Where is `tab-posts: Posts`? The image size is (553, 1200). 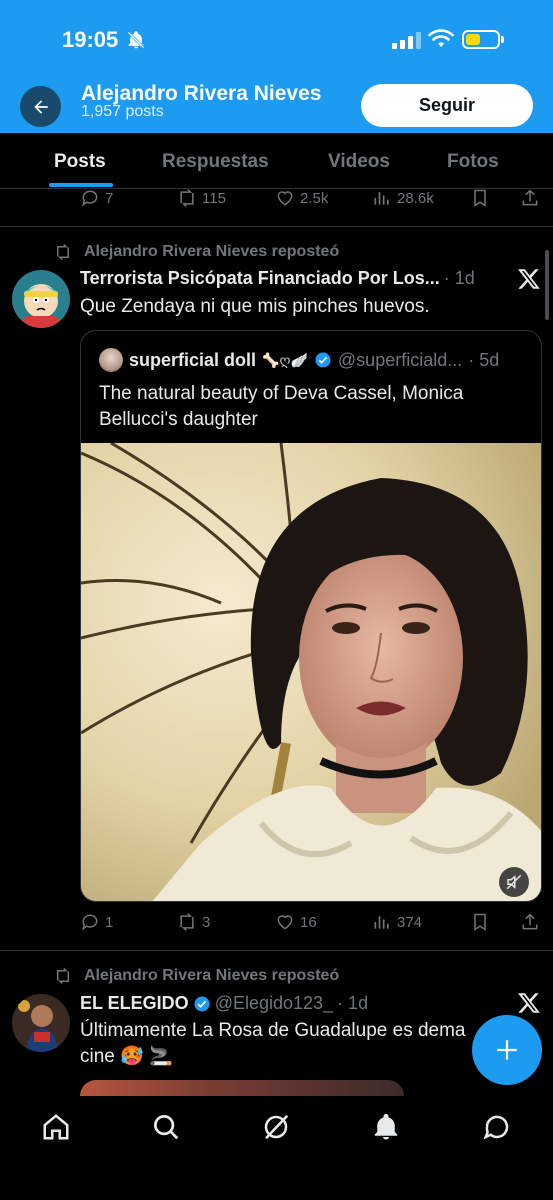 tab-posts: Posts is located at coordinates (80, 162).